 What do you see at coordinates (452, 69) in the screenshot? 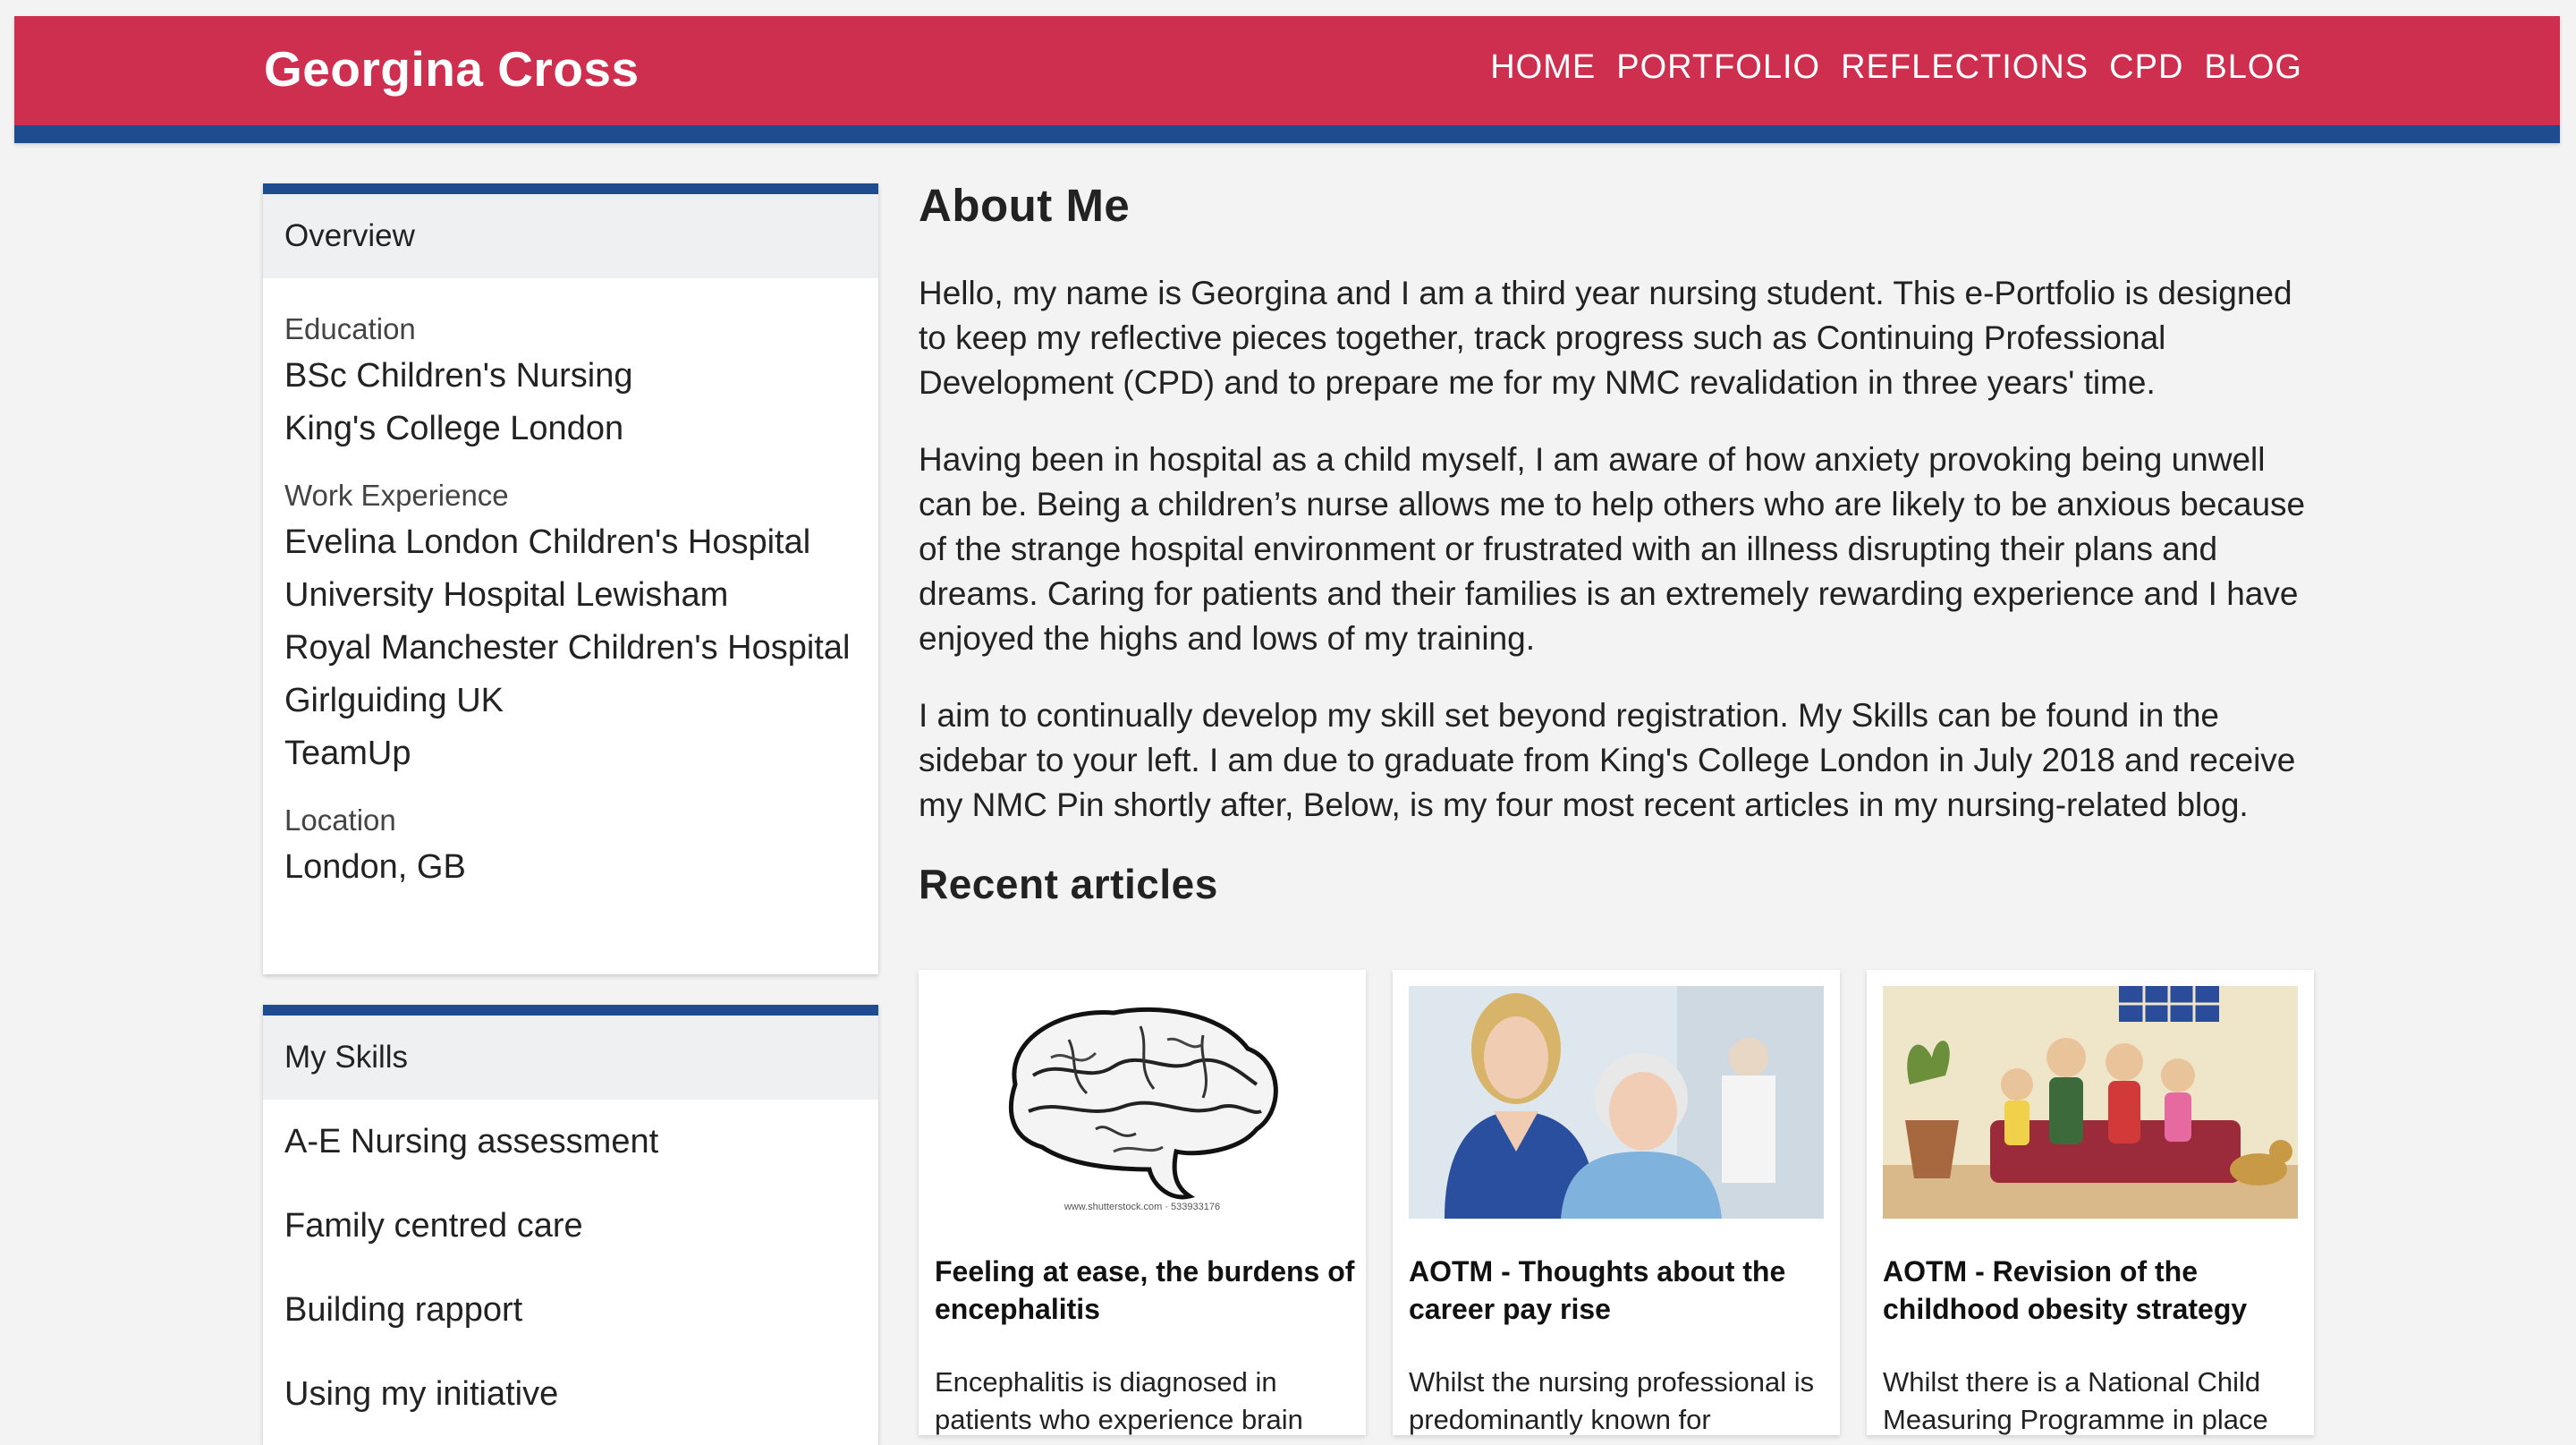
I see `site-title: Georgina Cross` at bounding box center [452, 69].